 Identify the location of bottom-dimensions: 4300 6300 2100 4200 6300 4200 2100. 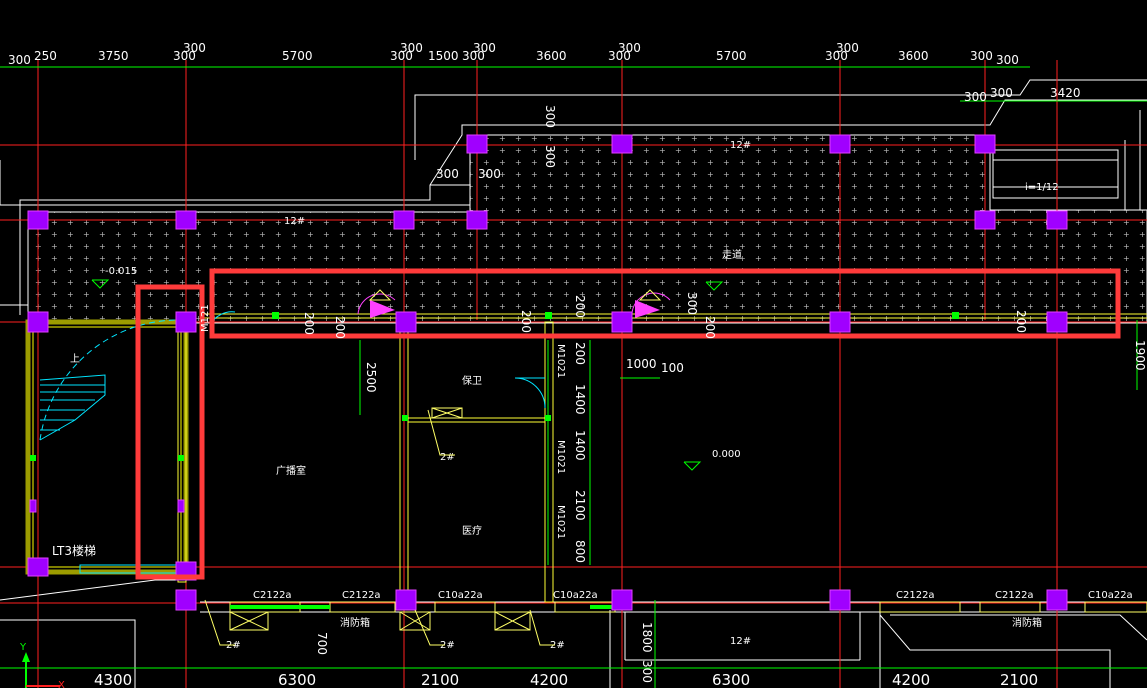
(566, 679).